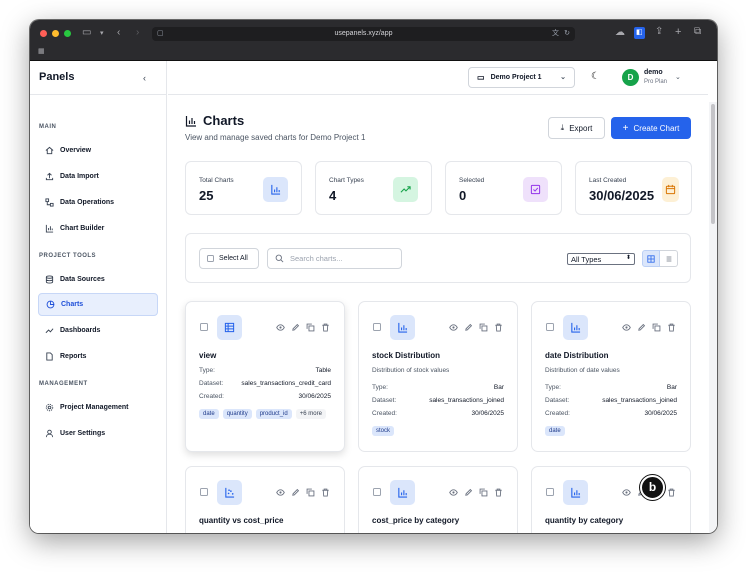 This screenshot has height=573, width=746. Describe the element at coordinates (481, 77) in the screenshot. I see `folder-icon: ▭` at that location.